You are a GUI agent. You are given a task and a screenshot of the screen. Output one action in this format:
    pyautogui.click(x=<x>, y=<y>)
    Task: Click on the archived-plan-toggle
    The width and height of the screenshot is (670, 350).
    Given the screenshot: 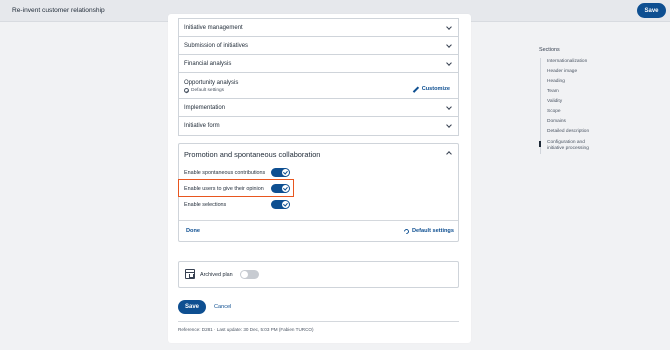 What is the action you would take?
    pyautogui.click(x=249, y=274)
    